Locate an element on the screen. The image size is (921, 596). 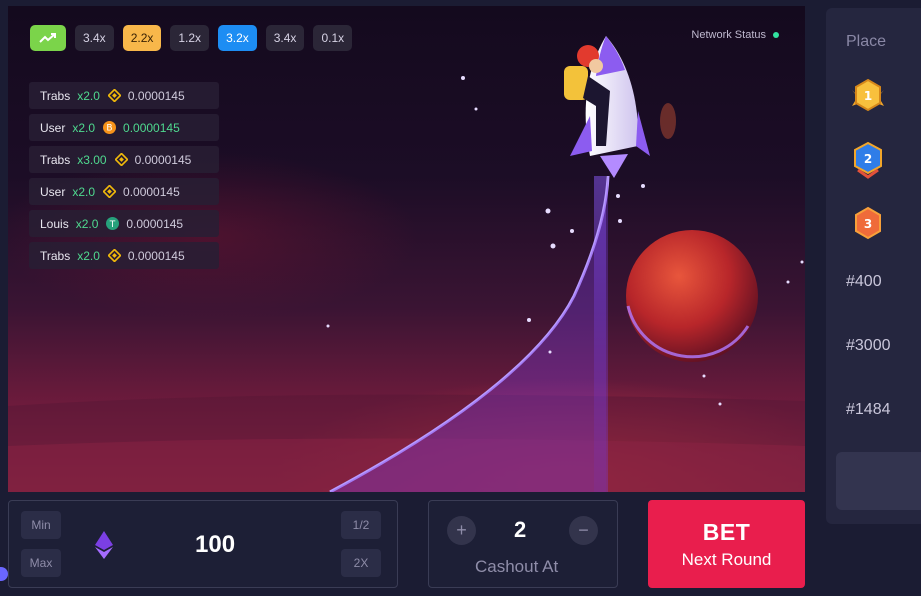
feed-row: Louis x2.0 T 0.0000145 is located at coordinates (124, 223).